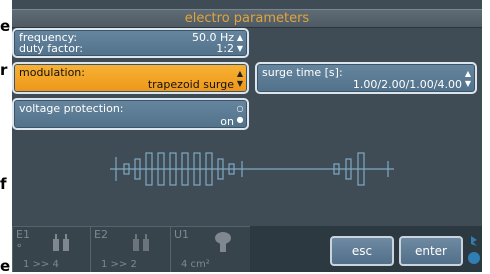 Image resolution: width=490 pixels, height=274 pixels. What do you see at coordinates (223, 242) in the screenshot?
I see `ultrasound-head-icon` at bounding box center [223, 242].